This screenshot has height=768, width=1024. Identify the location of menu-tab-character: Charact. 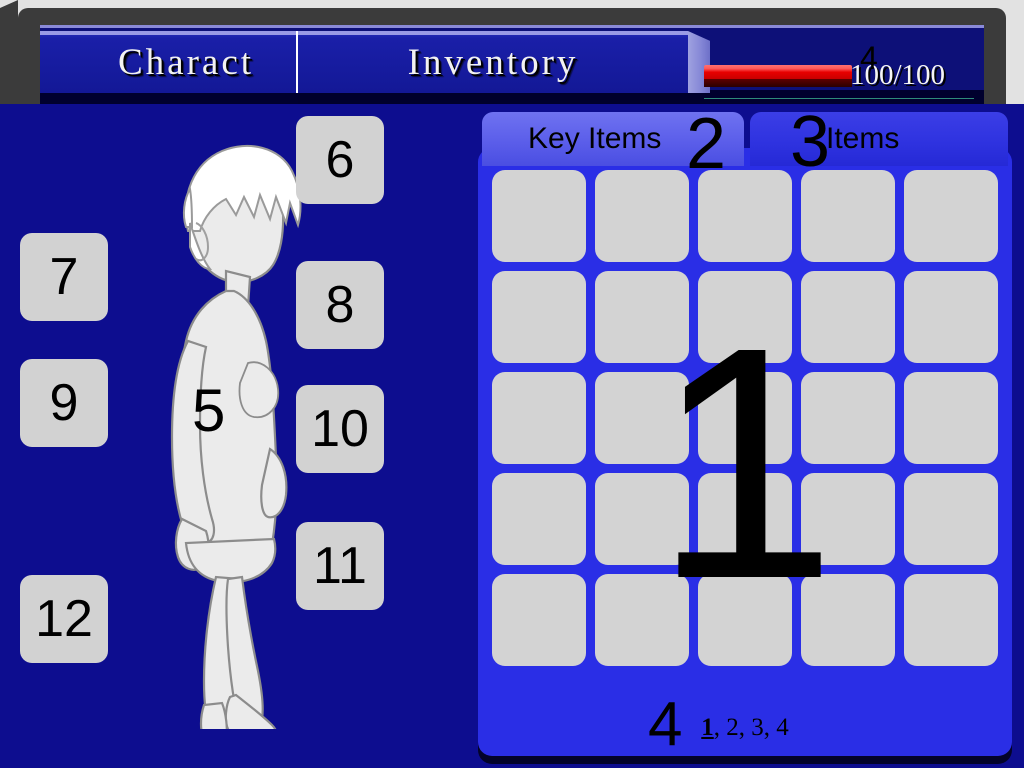
(169, 62).